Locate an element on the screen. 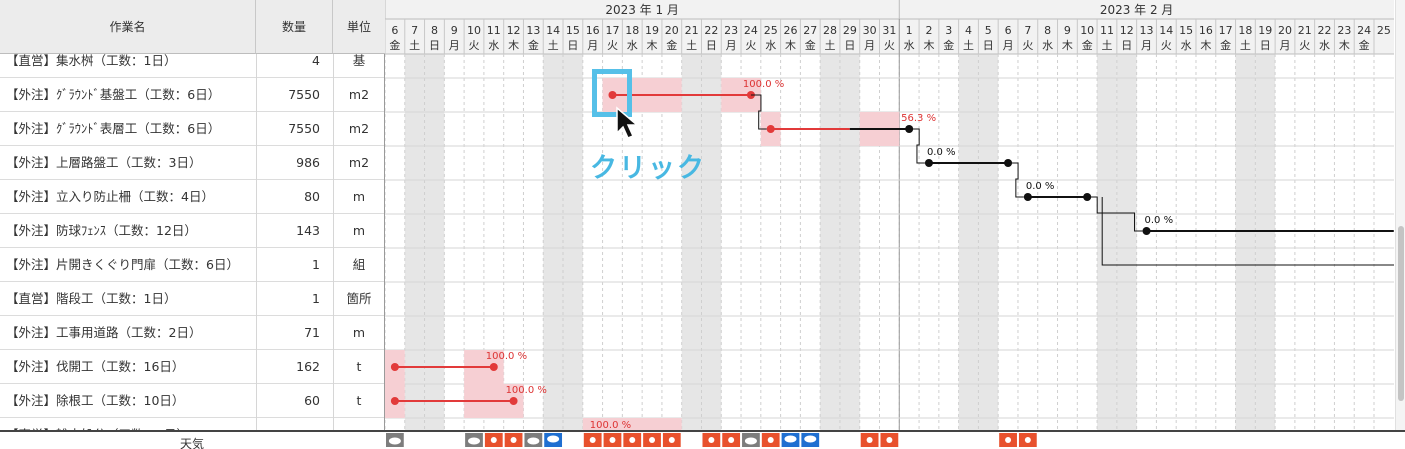 The image size is (1405, 449). progress-label: 0.0 % is located at coordinates (1159, 220).